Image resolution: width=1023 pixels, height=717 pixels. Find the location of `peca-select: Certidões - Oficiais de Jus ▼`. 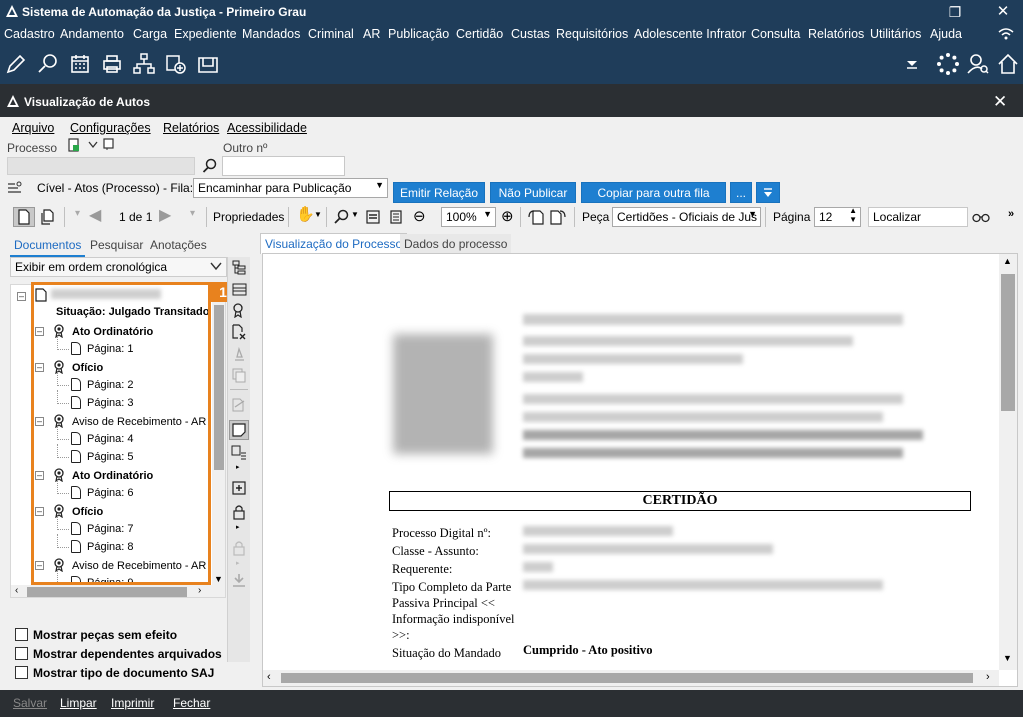

peca-select: Certidões - Oficiais de Jus ▼ is located at coordinates (686, 217).